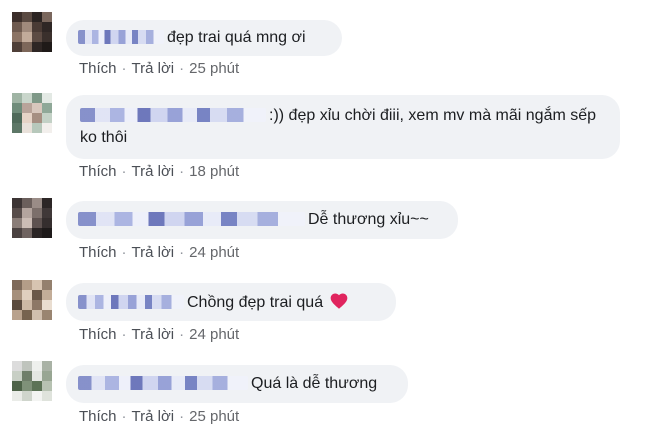 This screenshot has width=660, height=442. Describe the element at coordinates (368, 219) in the screenshot. I see `comment-text: Dễ thương xỉu~~` at that location.